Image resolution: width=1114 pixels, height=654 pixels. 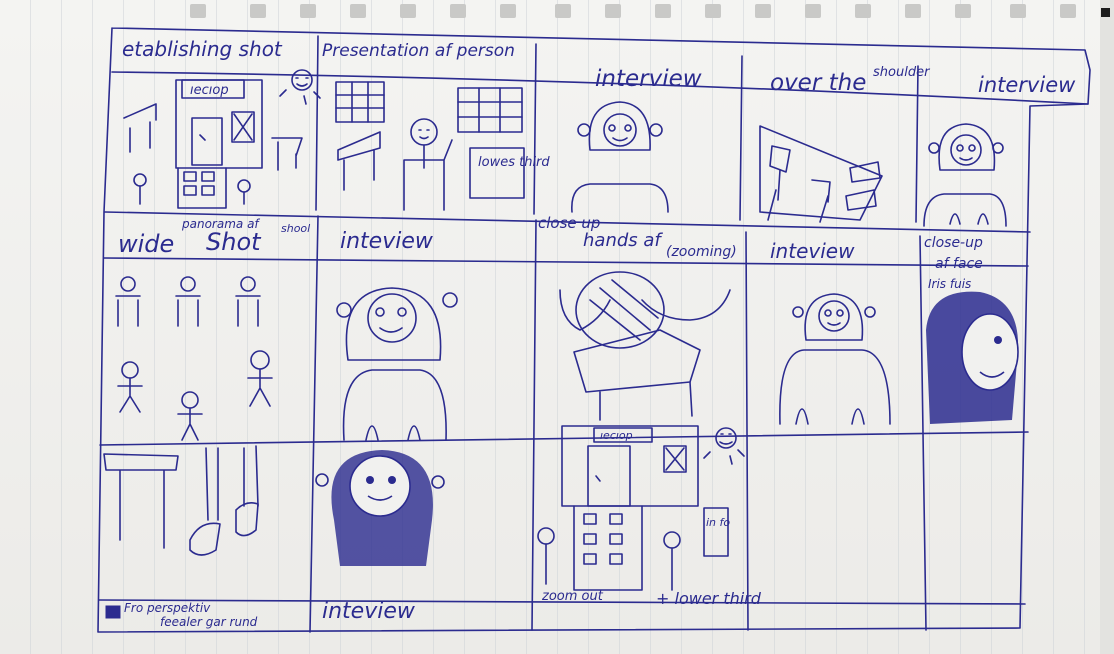 I want to click on caption-wide: wide, so click(x=146, y=244).